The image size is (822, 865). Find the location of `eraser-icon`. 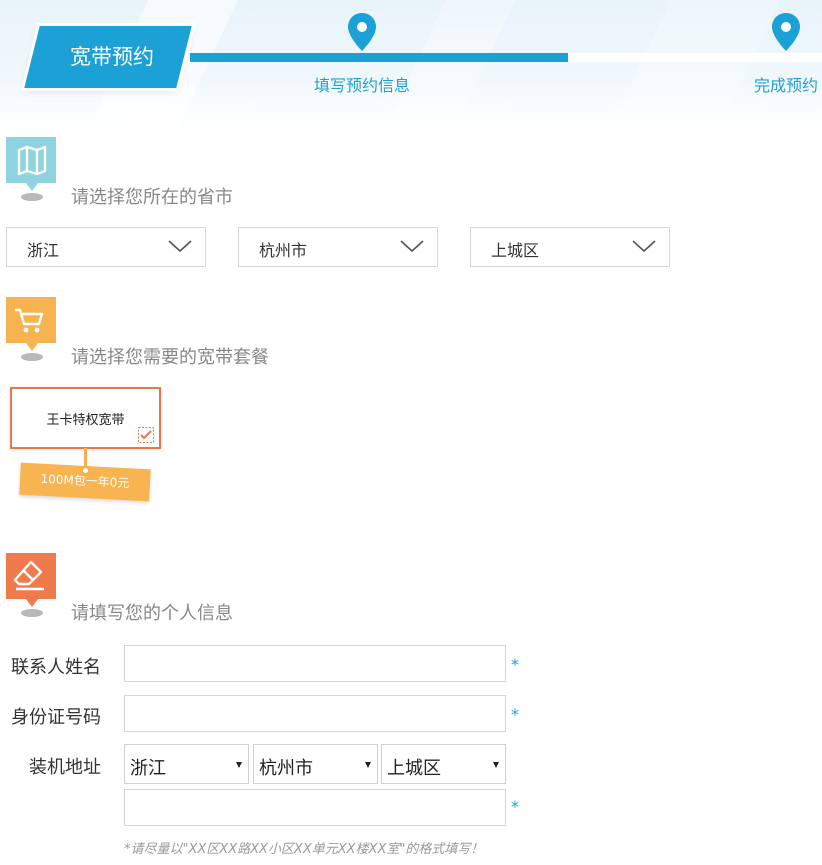

eraser-icon is located at coordinates (31, 585).